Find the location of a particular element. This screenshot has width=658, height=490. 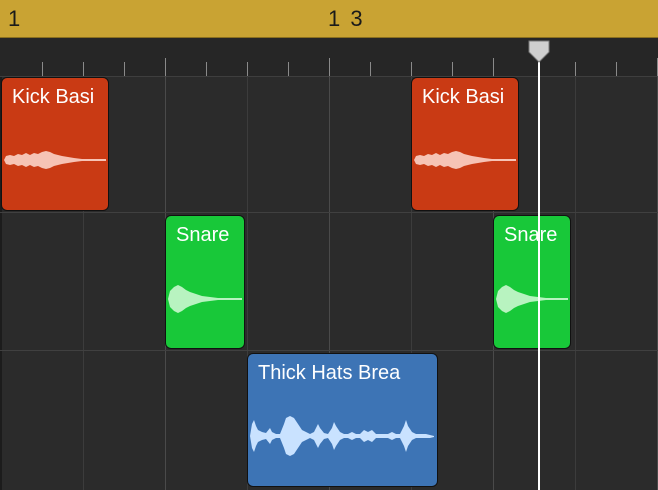

bar-number-start: 1 is located at coordinates (15, 18).